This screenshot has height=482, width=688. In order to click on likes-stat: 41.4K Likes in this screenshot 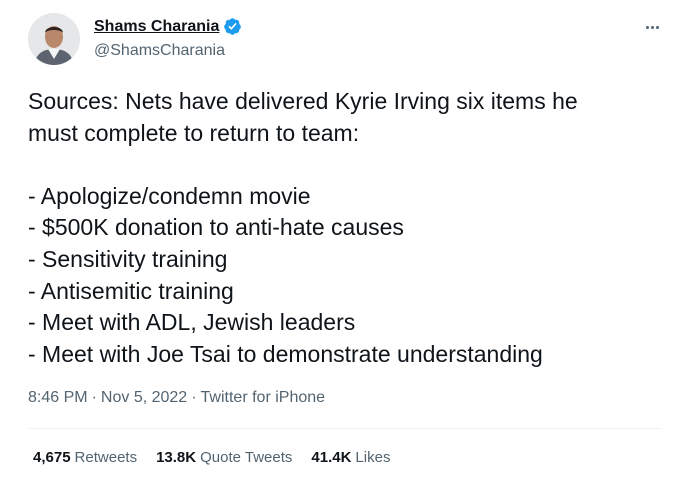, I will do `click(350, 457)`.